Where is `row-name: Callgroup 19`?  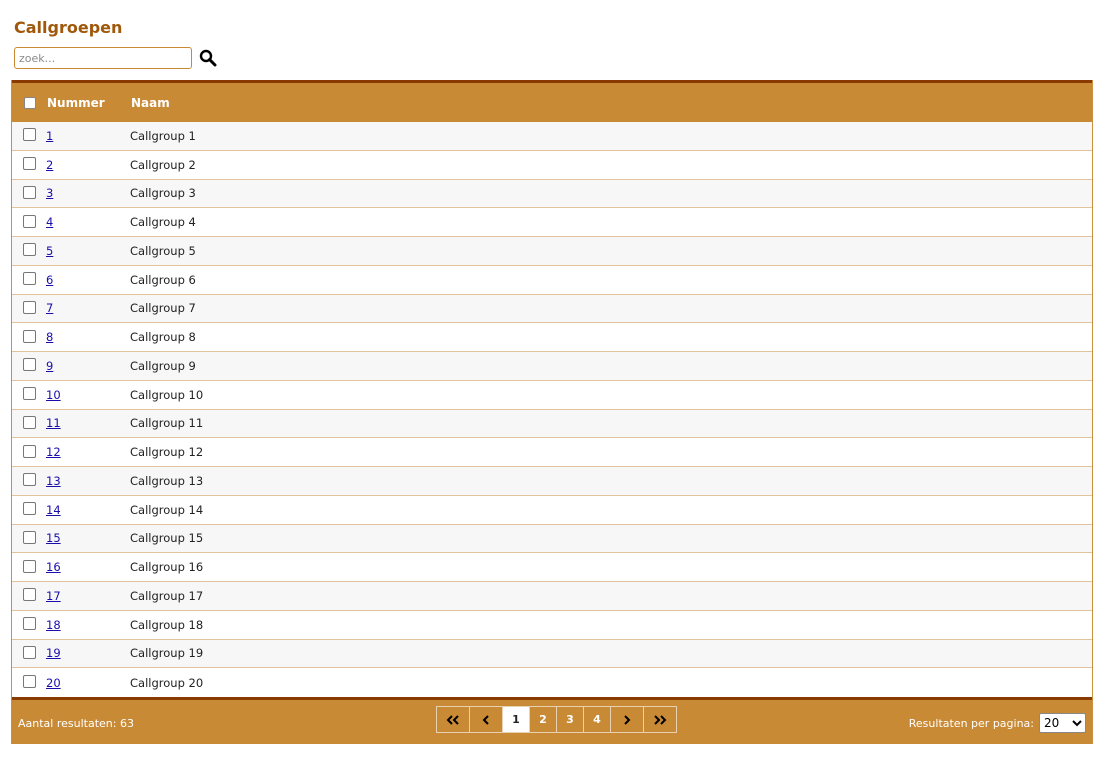
row-name: Callgroup 19 is located at coordinates (167, 653).